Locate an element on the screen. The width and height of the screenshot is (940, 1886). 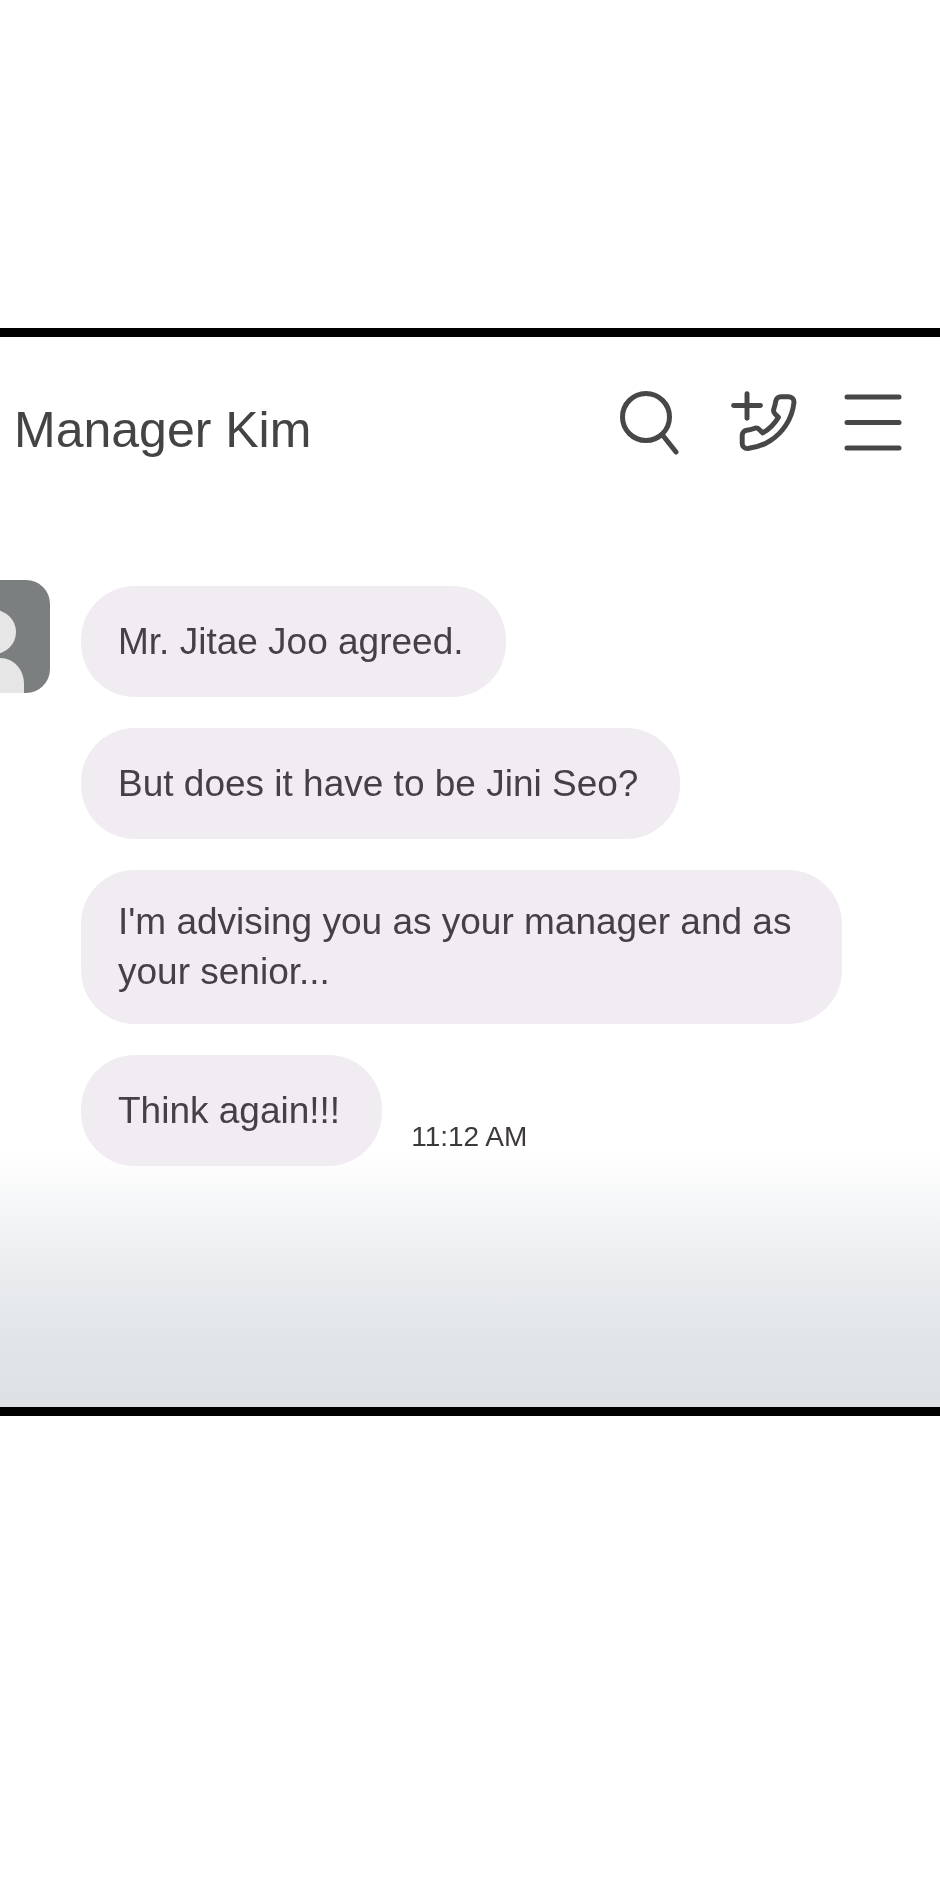
message-bubble: Think again!!! is located at coordinates (232, 1110).